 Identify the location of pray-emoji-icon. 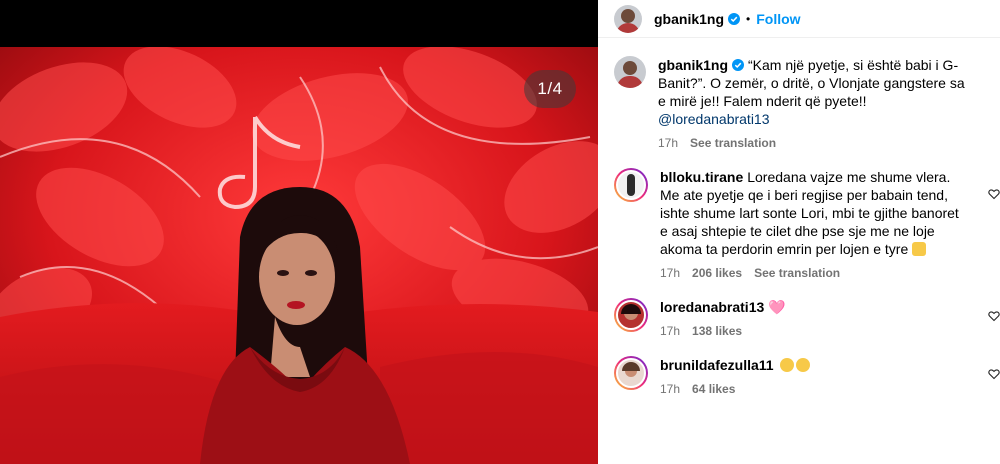
(919, 249).